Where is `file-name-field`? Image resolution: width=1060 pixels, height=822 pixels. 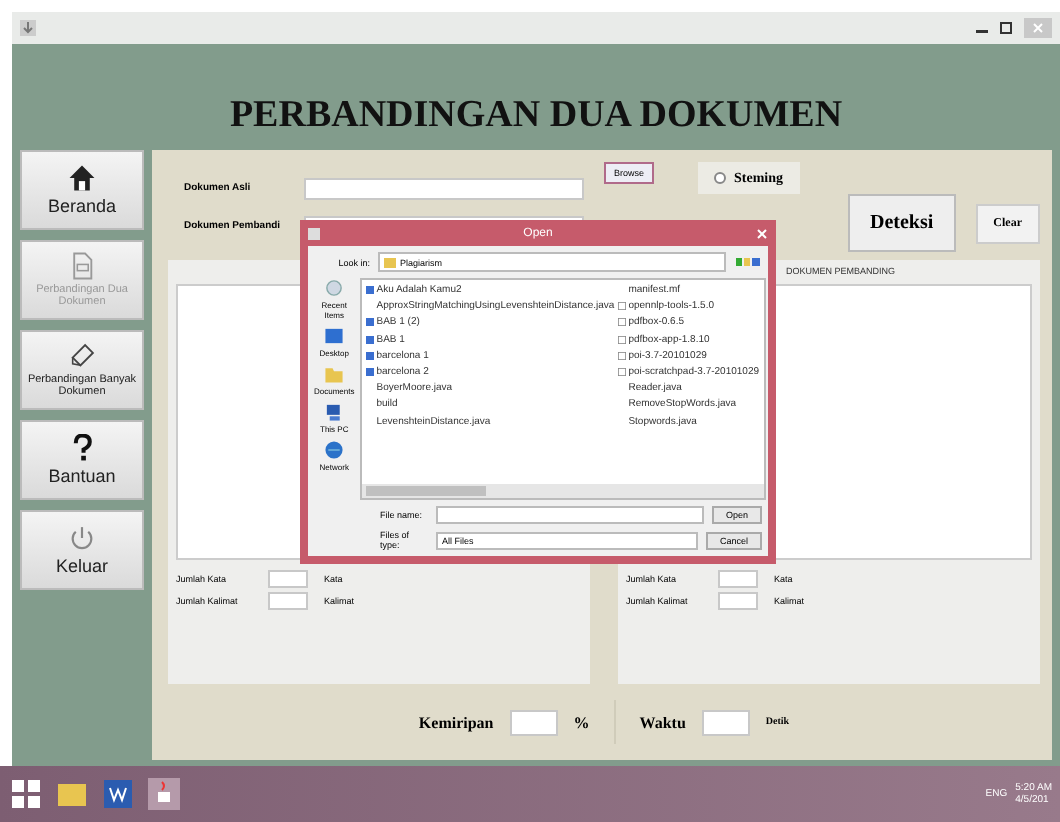 file-name-field is located at coordinates (570, 515).